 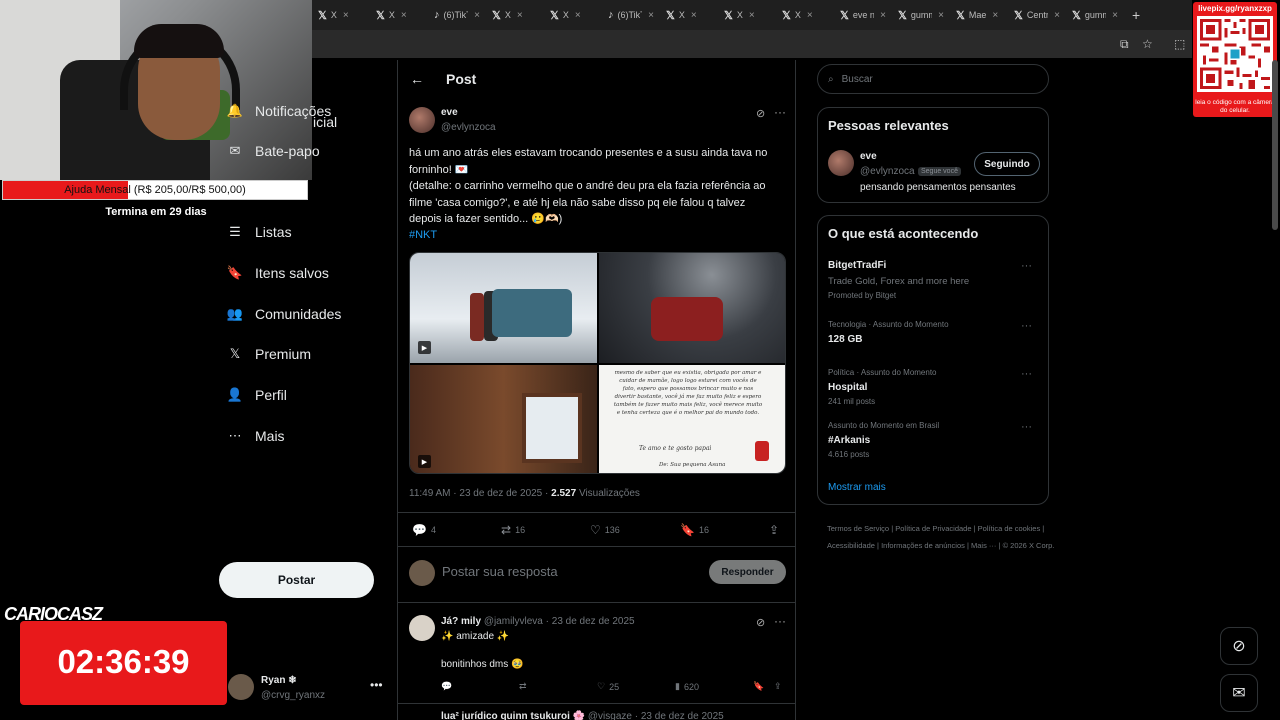 What do you see at coordinates (279, 111) in the screenshot?
I see `sidebar-item-notificações: 🔔 Notificações` at bounding box center [279, 111].